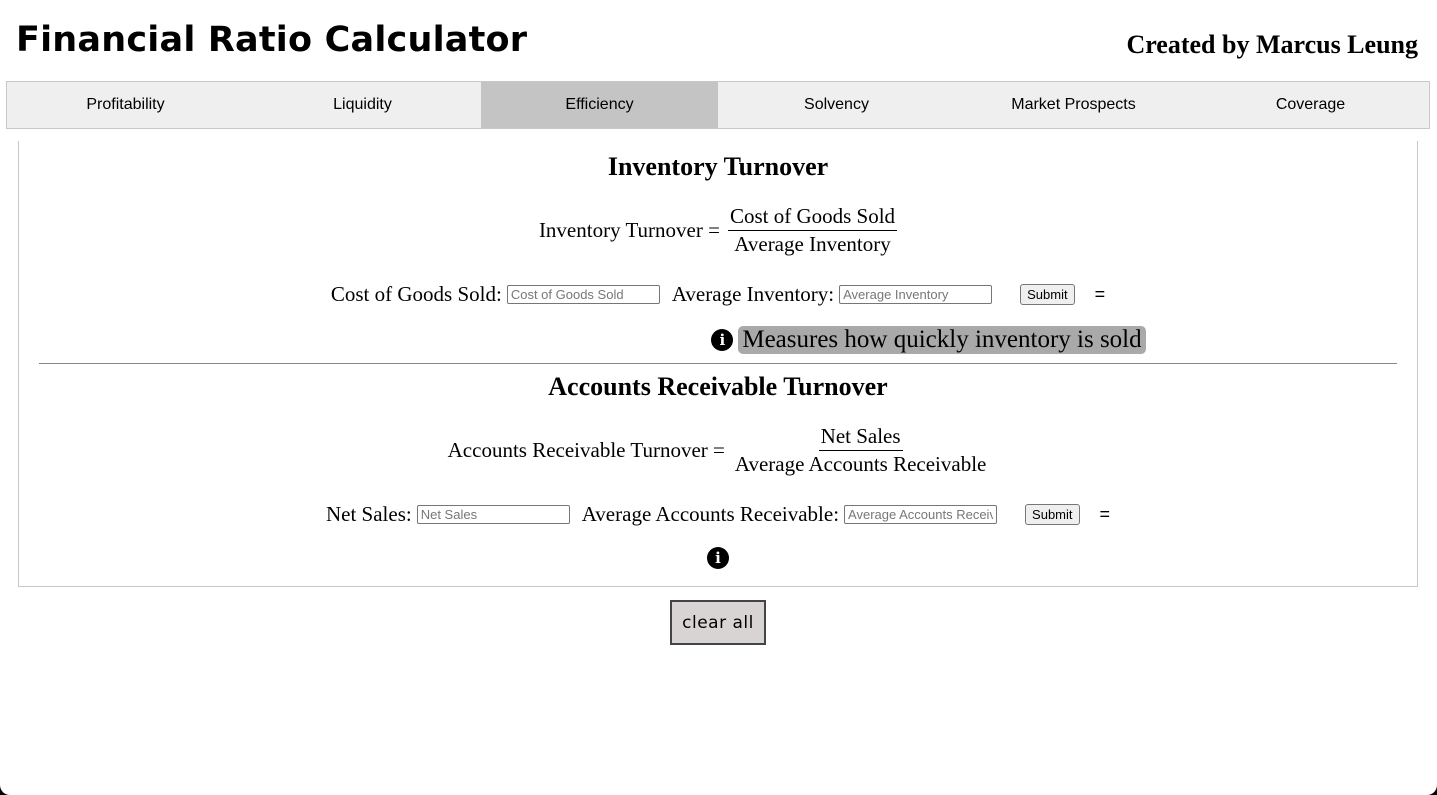  I want to click on section-title: Accounts Receivable Turnover, so click(718, 386).